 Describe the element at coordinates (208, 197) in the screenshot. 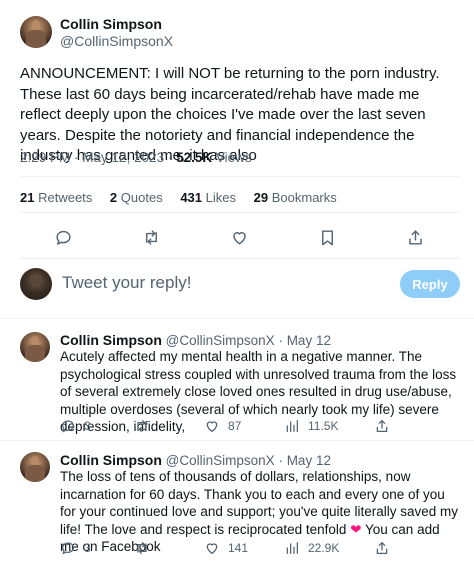

I see `likes-stat: 431 Likes` at that location.